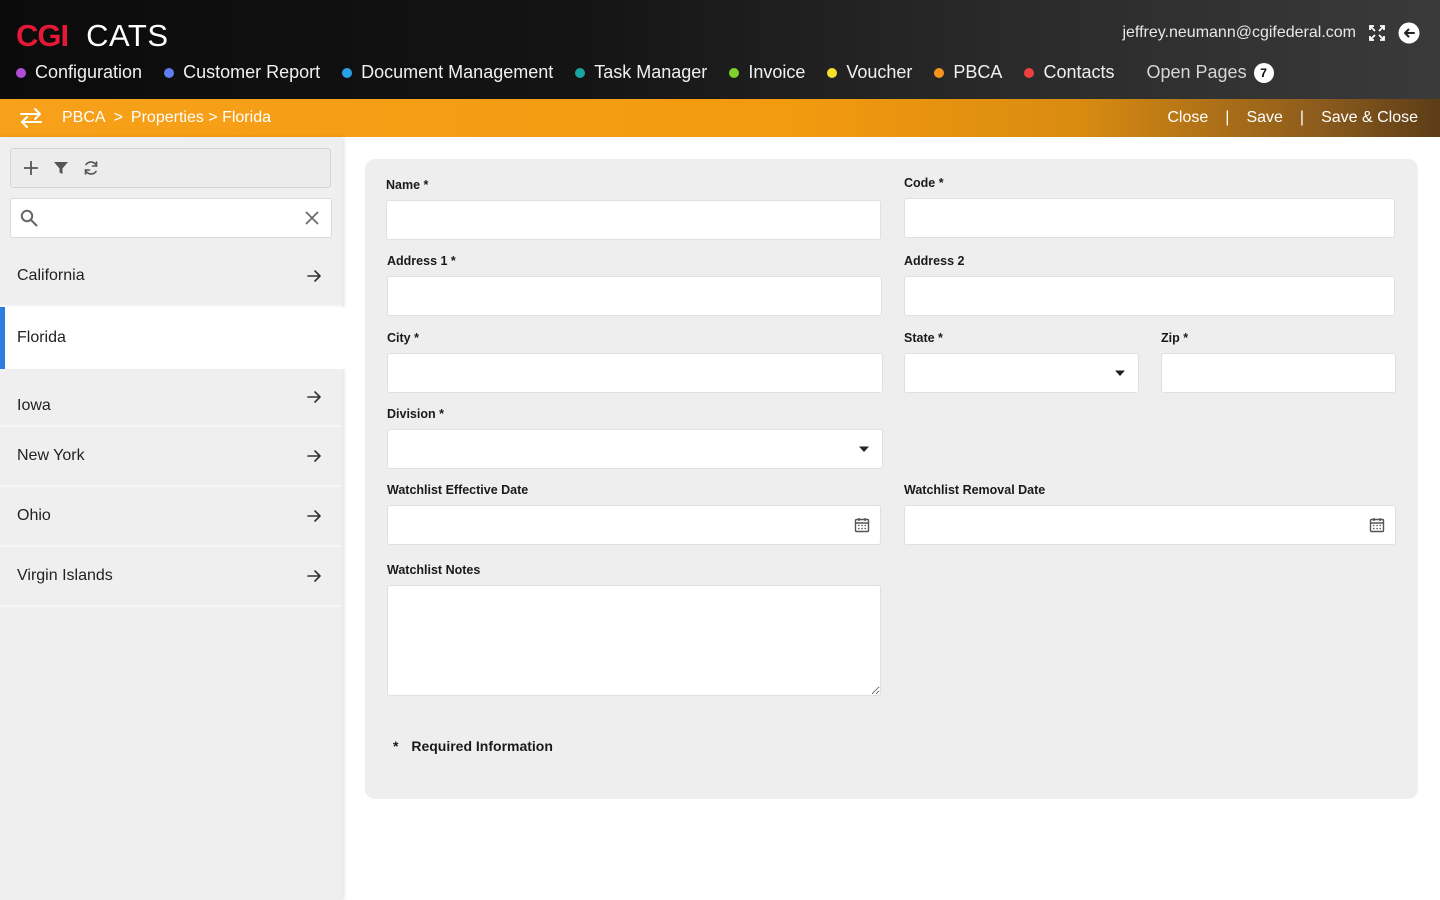  What do you see at coordinates (61, 168) in the screenshot?
I see `filter-icon` at bounding box center [61, 168].